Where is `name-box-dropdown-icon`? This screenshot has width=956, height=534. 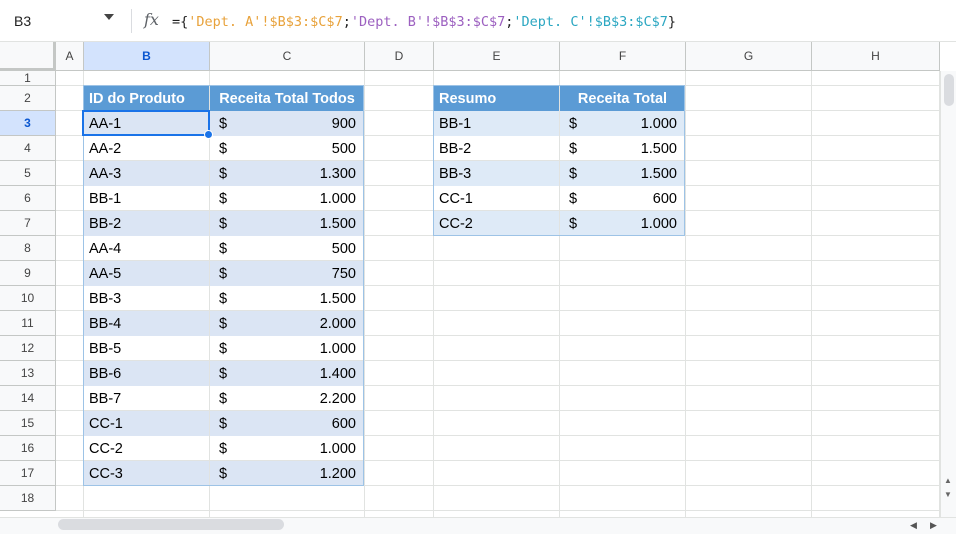
name-box-dropdown-icon is located at coordinates (109, 17).